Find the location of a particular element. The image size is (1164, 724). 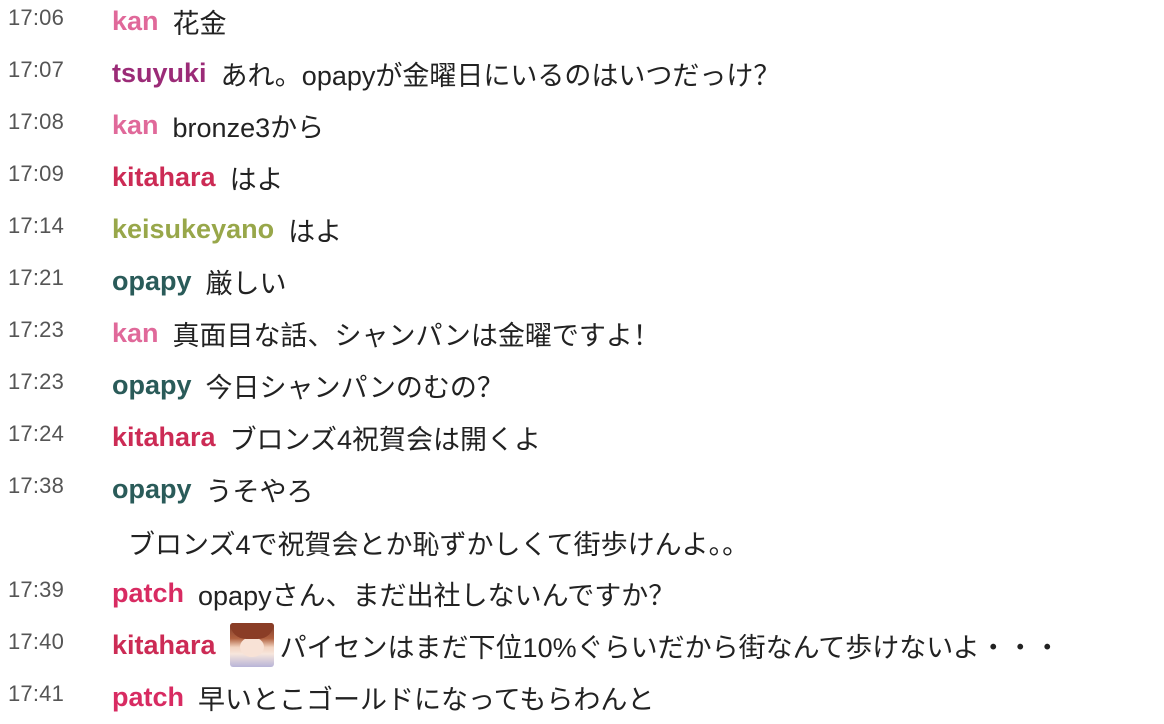

message-line: kitahara パイセンはまだ下位10%ぐらいだから街なんて歩けないよ・・・ is located at coordinates (586, 645).